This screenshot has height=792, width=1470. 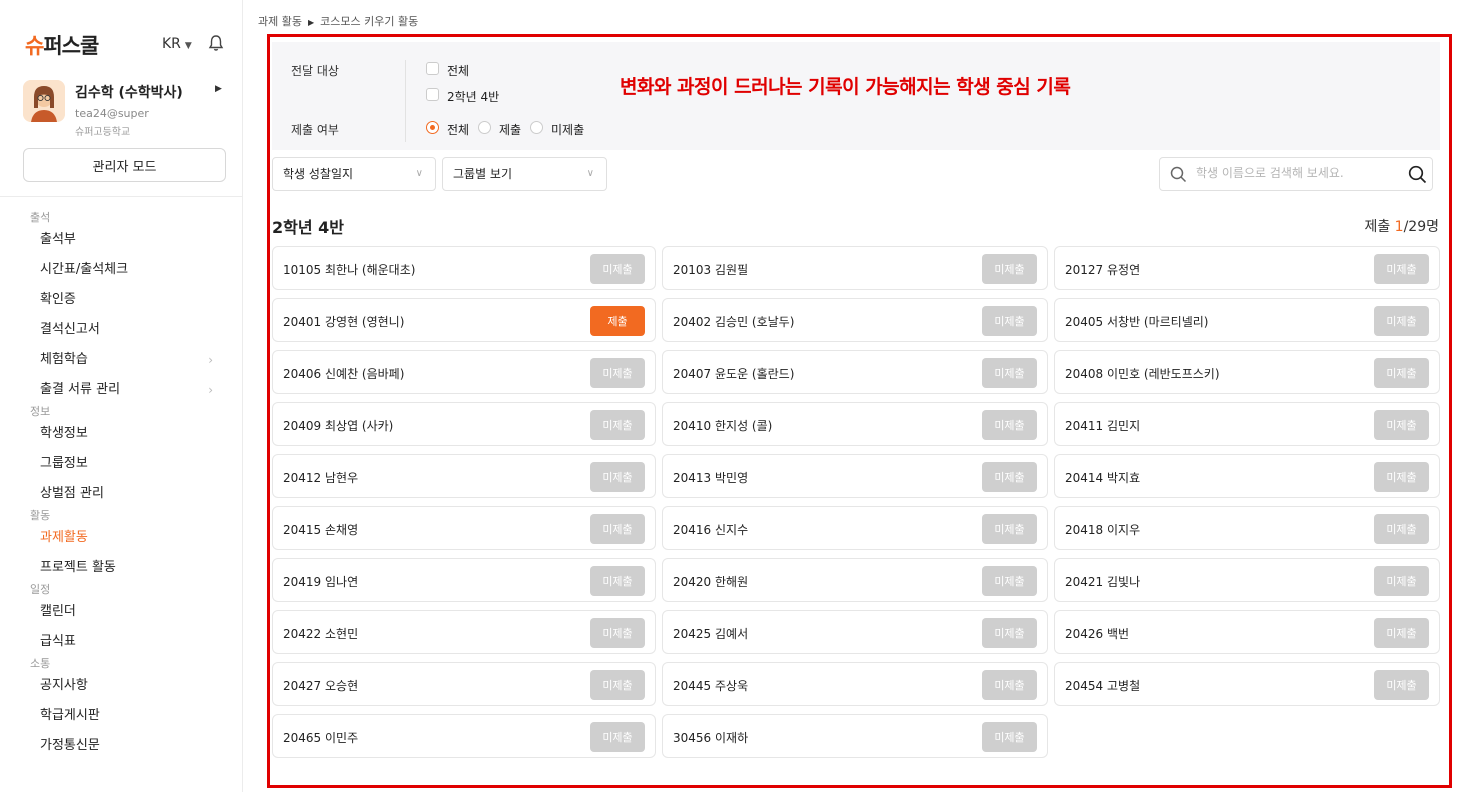 What do you see at coordinates (71, 46) in the screenshot?
I see `logo-text: 퍼스쿨` at bounding box center [71, 46].